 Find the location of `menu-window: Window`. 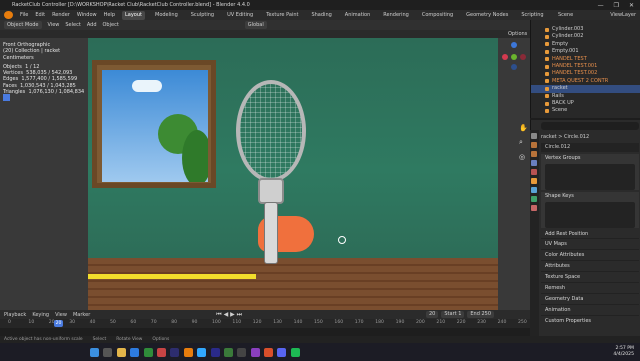

menu-window: Window is located at coordinates (87, 15).